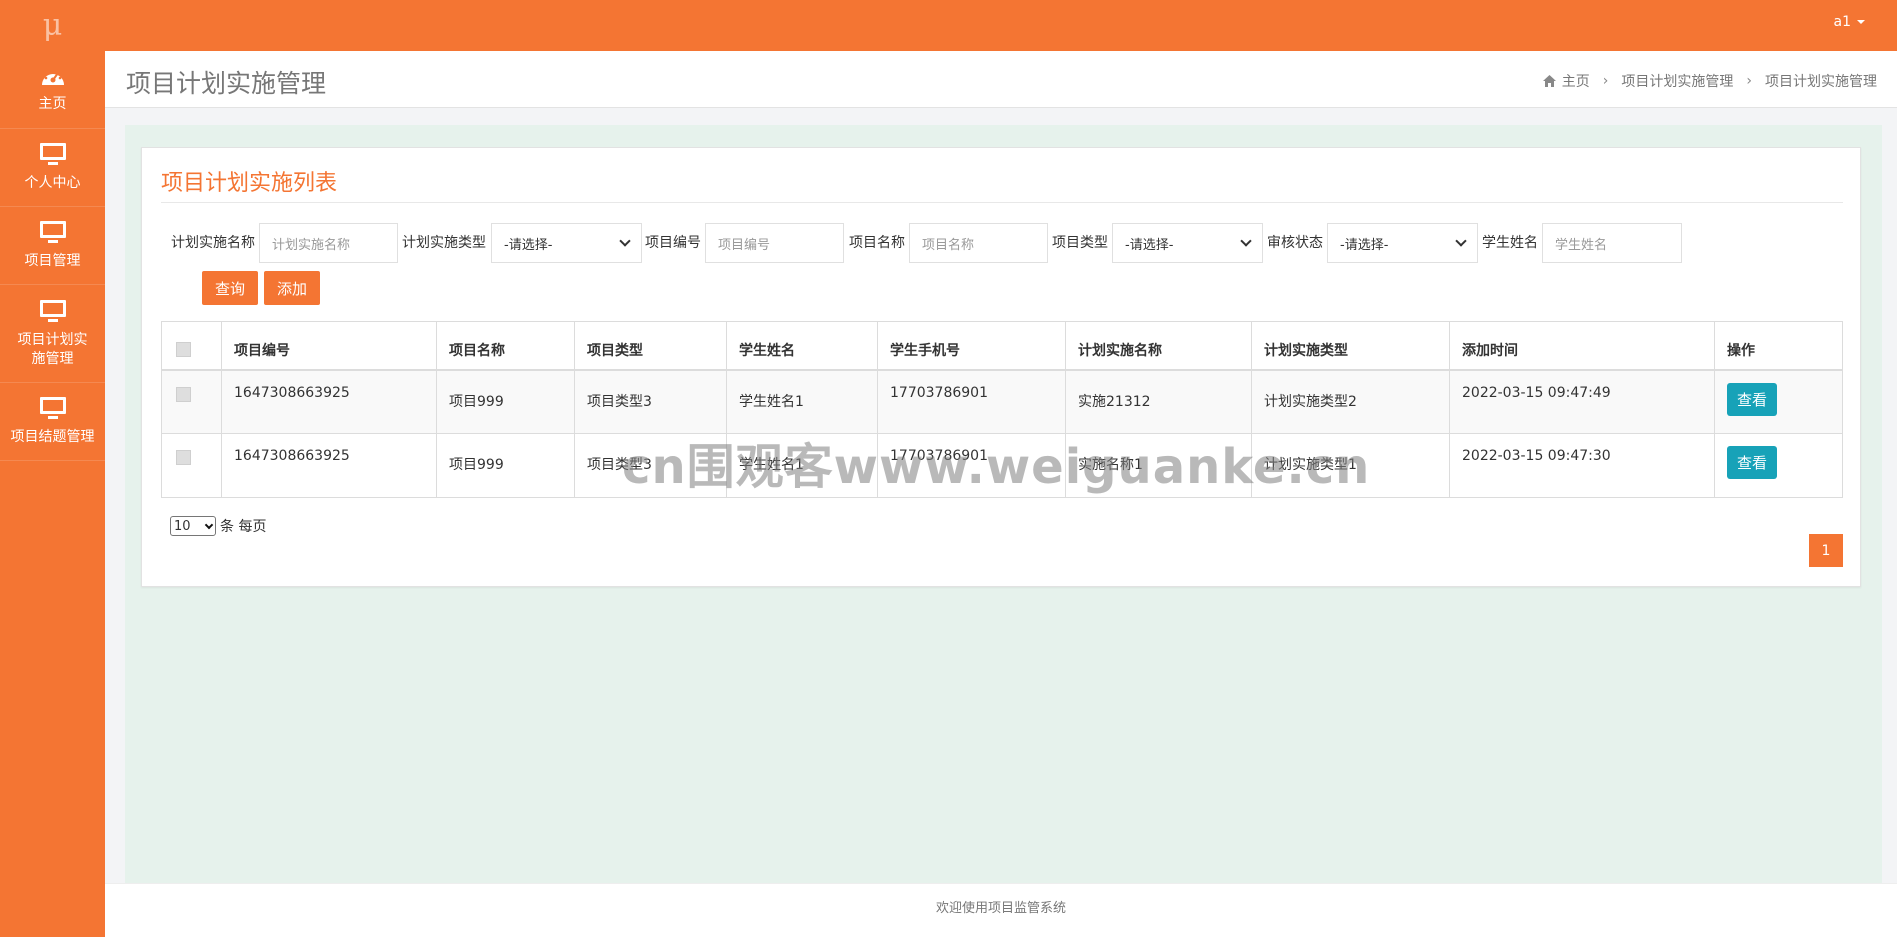 The height and width of the screenshot is (937, 1897). I want to click on placeholder: 学生姓名, so click(1581, 245).